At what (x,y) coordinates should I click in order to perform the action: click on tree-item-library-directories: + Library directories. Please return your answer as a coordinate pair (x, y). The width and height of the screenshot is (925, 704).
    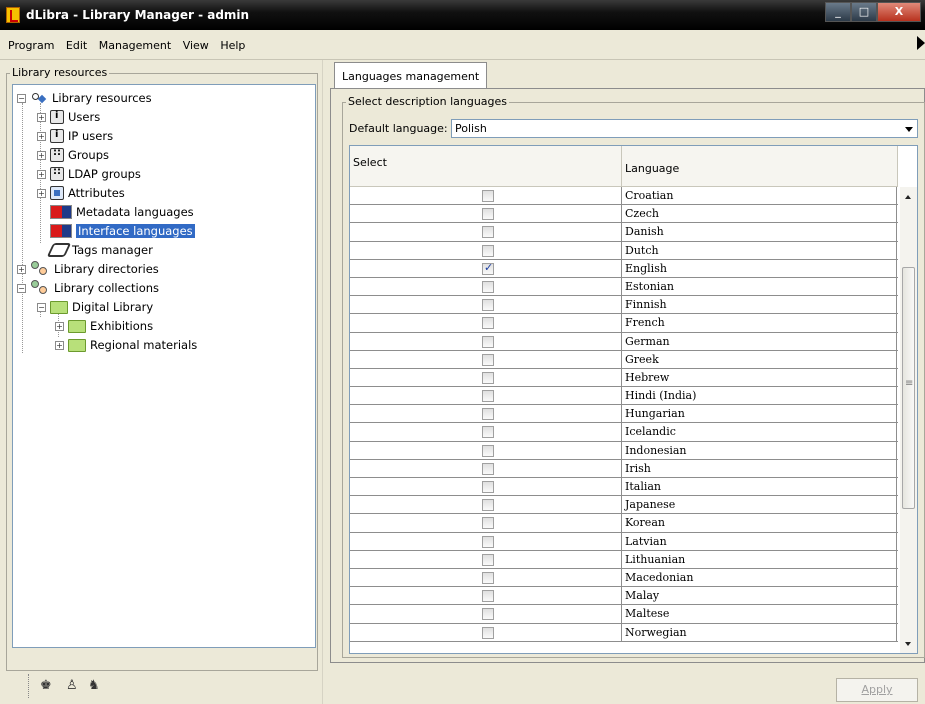
    Looking at the image, I should click on (88, 269).